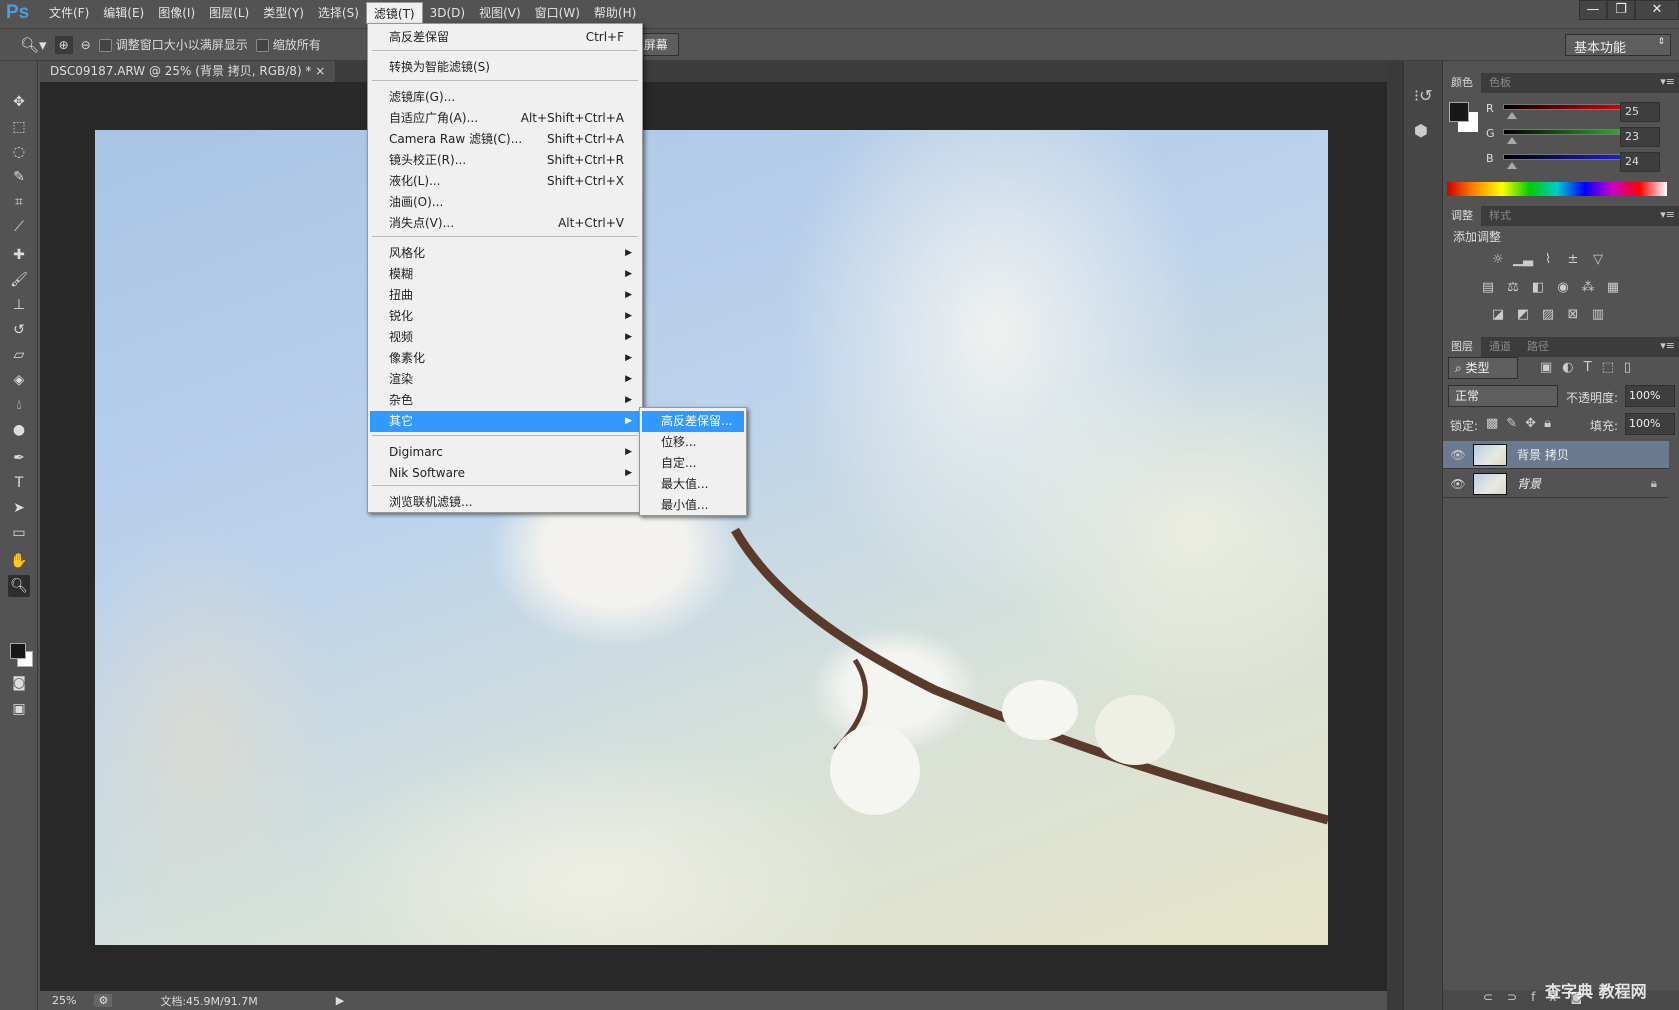 The image size is (1679, 1010). Describe the element at coordinates (1462, 83) in the screenshot. I see `tab-color: 颜色` at that location.